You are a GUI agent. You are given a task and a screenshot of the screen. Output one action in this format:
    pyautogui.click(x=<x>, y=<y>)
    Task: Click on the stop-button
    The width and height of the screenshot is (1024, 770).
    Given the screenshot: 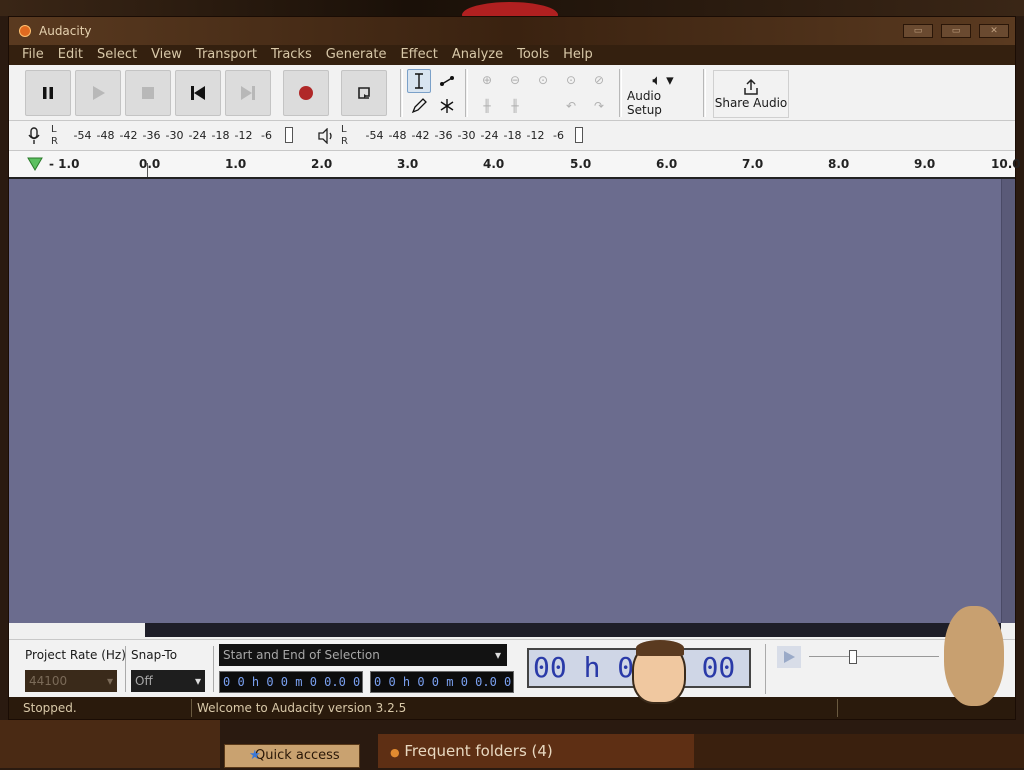 What is the action you would take?
    pyautogui.click(x=148, y=93)
    